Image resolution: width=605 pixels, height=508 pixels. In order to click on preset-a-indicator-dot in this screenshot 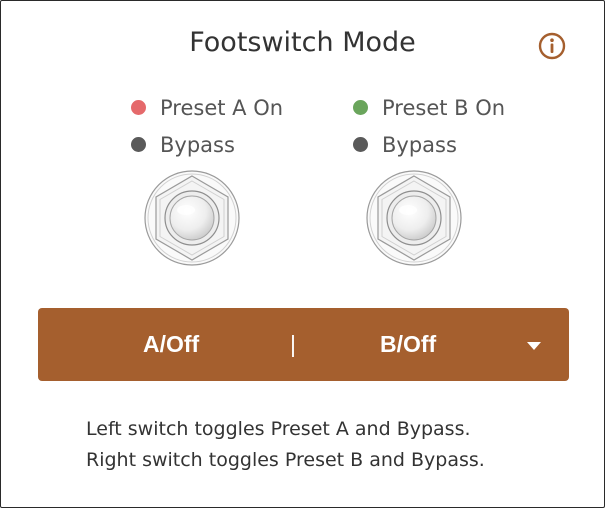, I will do `click(138, 107)`.